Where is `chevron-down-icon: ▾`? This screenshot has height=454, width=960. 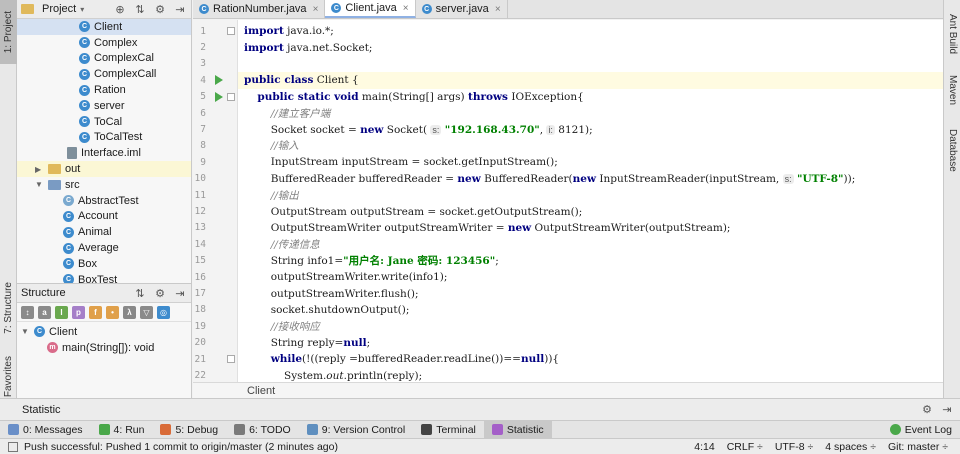 chevron-down-icon: ▾ is located at coordinates (82, 9).